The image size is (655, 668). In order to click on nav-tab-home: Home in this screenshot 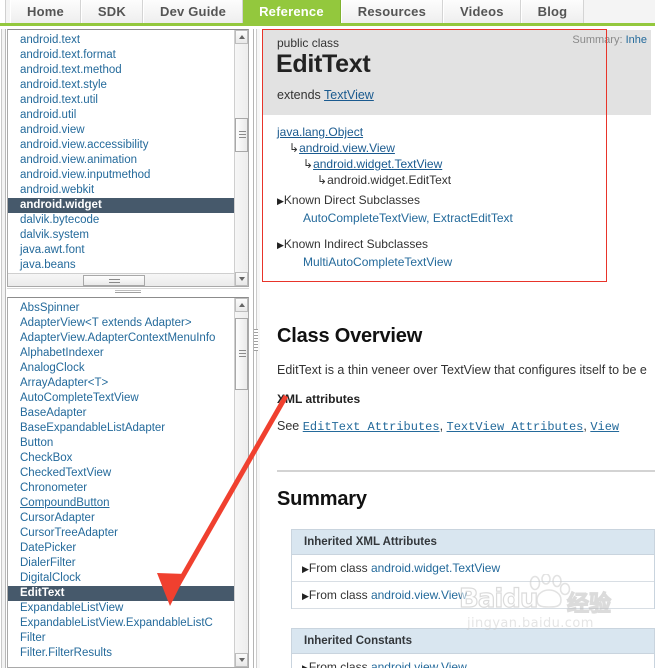, I will do `click(45, 11)`.